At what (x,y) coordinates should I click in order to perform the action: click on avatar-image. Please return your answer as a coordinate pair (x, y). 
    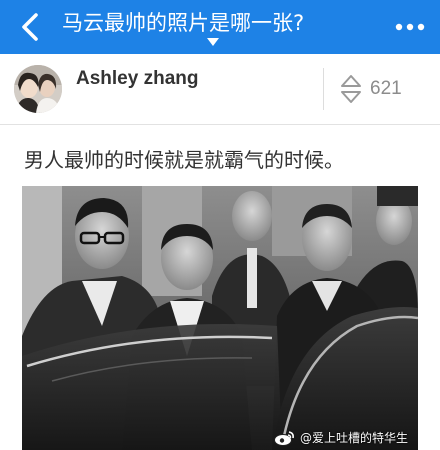
    Looking at the image, I should click on (38, 89).